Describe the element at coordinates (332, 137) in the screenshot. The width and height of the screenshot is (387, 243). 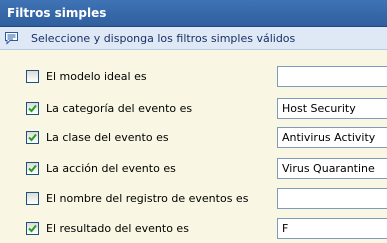
I see `filter-value-input: Antivirus Activity` at that location.